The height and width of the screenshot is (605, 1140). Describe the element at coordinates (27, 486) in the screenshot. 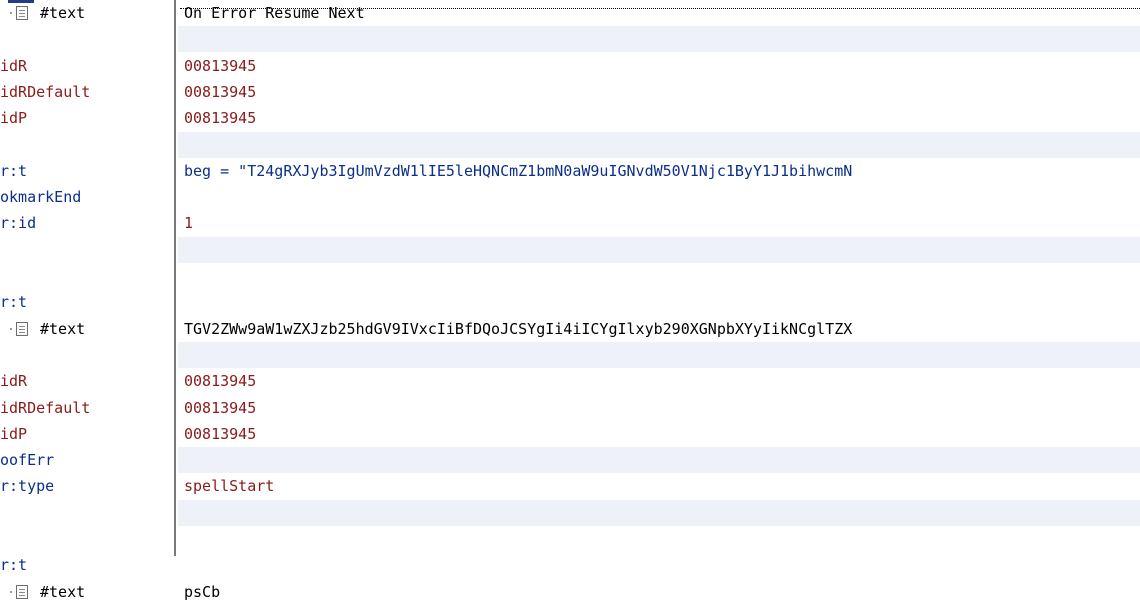

I see `node-name: r:type` at that location.